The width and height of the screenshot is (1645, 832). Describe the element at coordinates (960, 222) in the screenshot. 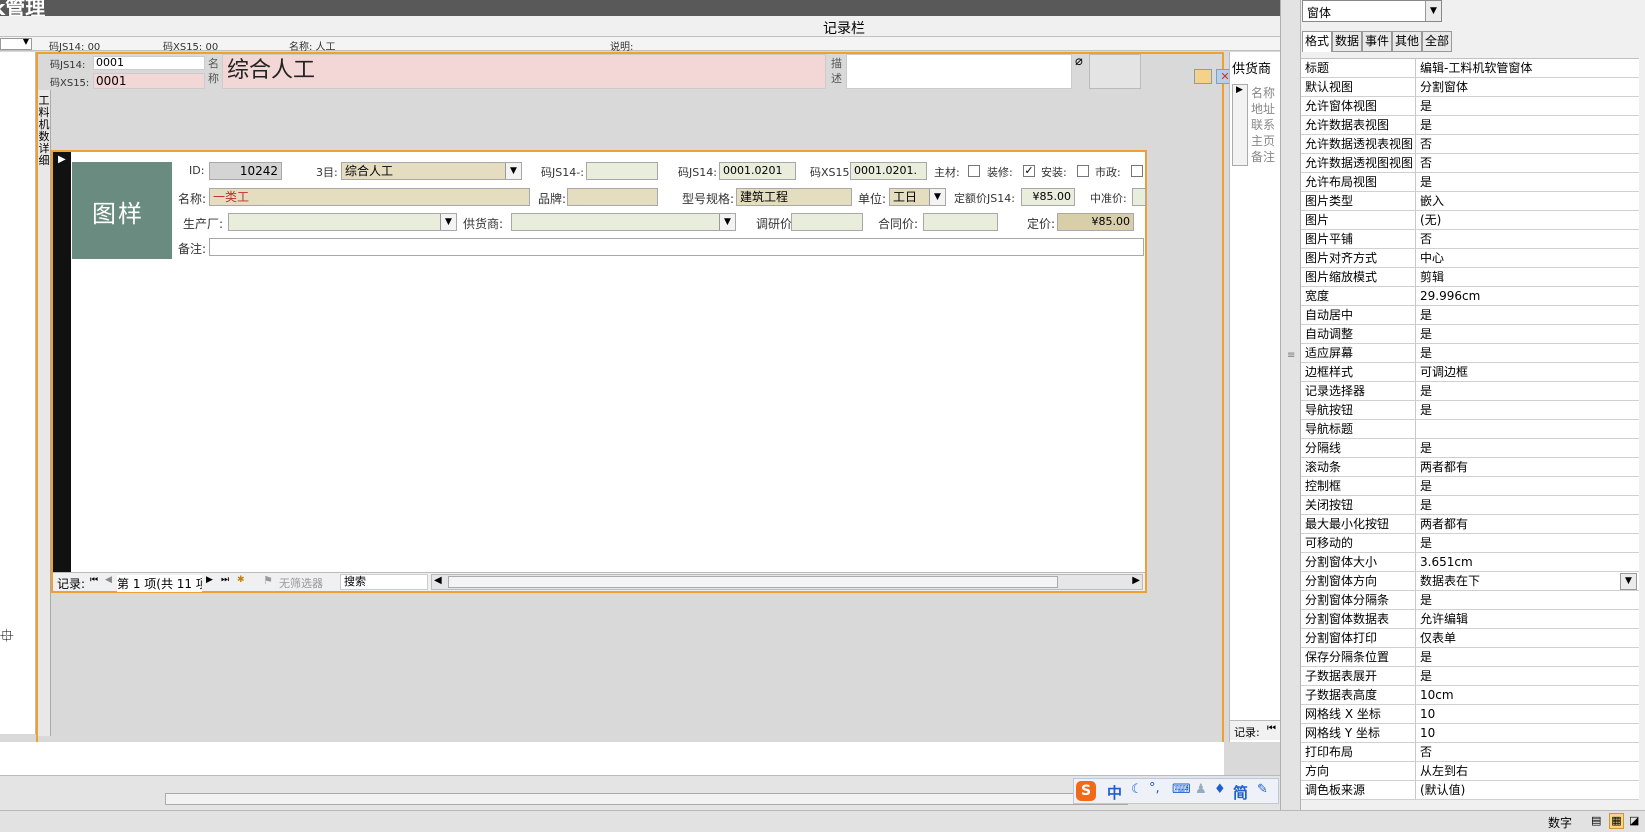

I see `contract-price-field` at that location.